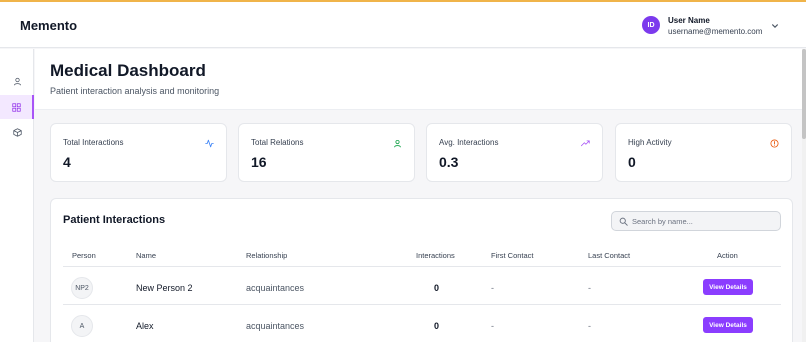  Describe the element at coordinates (449, 162) in the screenshot. I see `stat-value: 0.3` at that location.